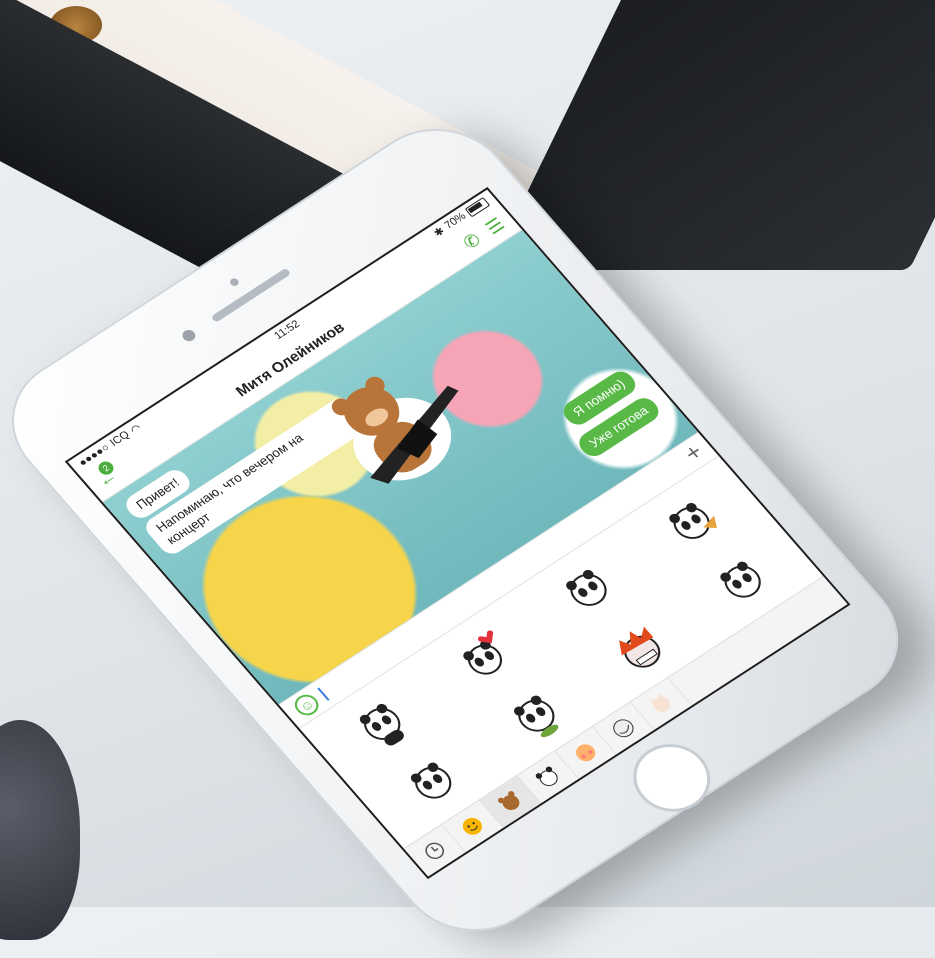 The width and height of the screenshot is (935, 958). What do you see at coordinates (694, 453) in the screenshot?
I see `add-attachment-button: +` at bounding box center [694, 453].